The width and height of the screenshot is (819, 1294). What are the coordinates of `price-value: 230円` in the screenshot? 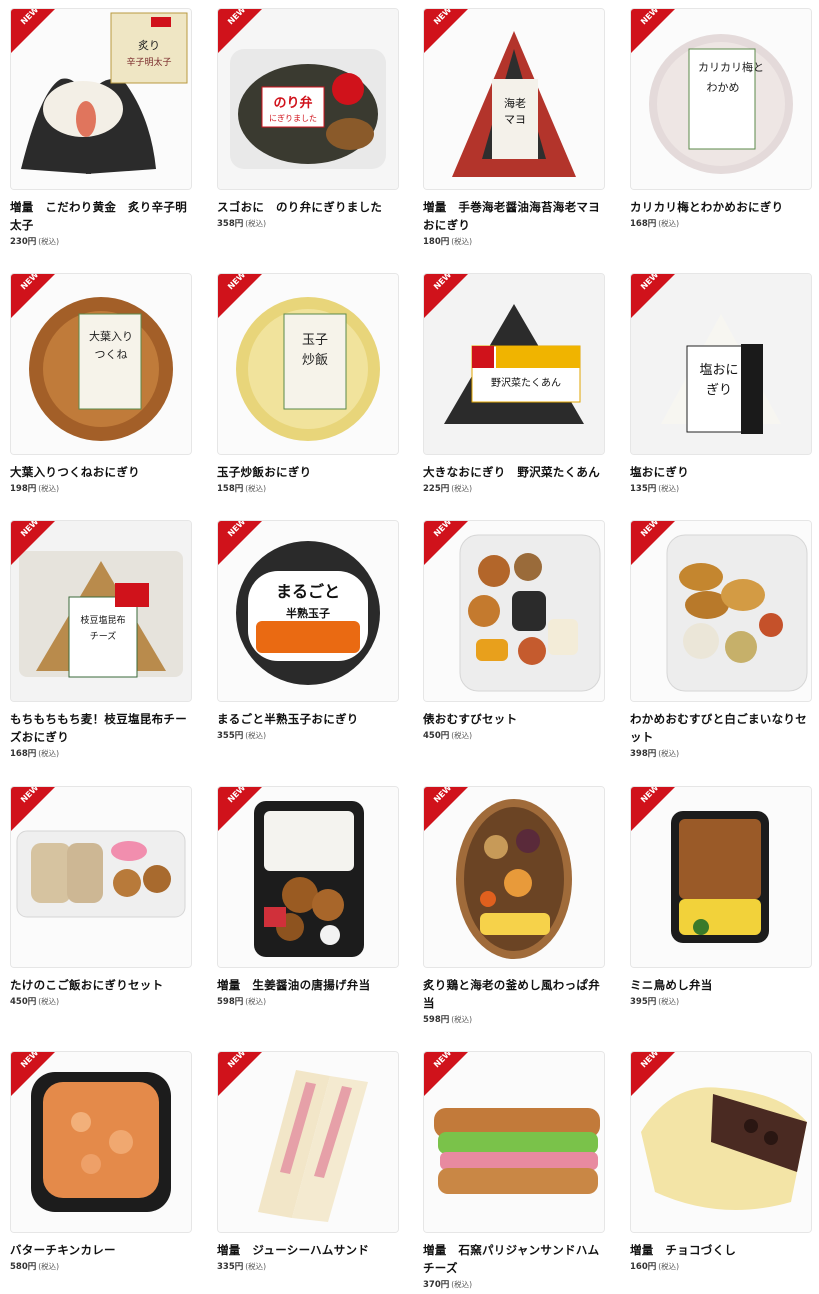 It's located at (23, 242).